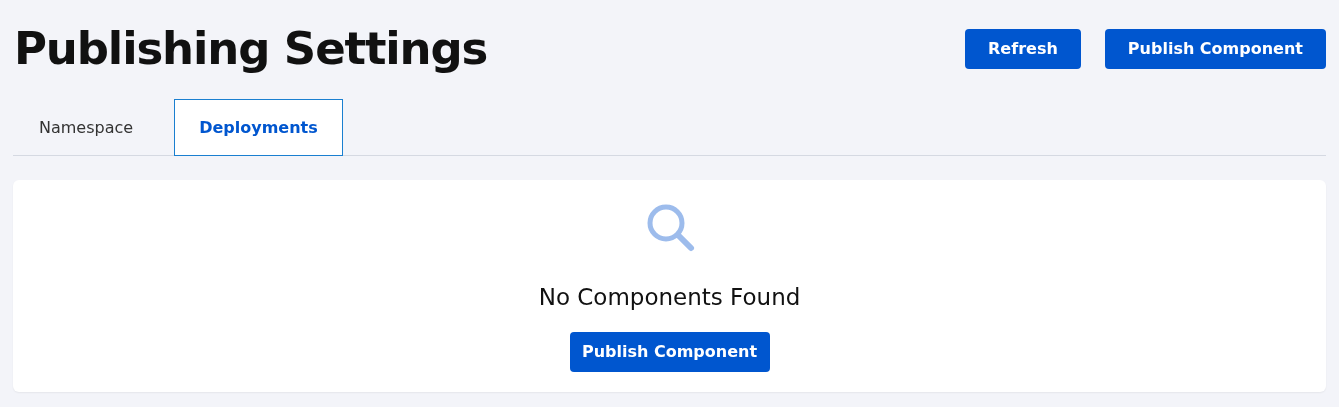  Describe the element at coordinates (86, 127) in the screenshot. I see `tab: Namespace` at that location.